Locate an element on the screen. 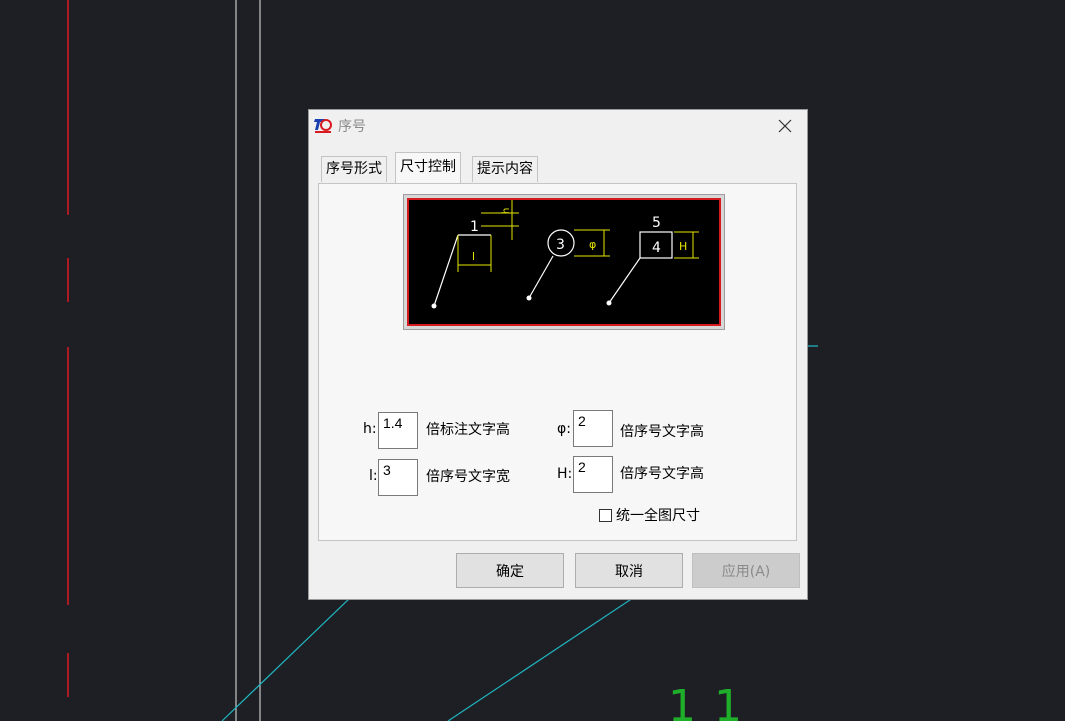 This screenshot has height=721, width=1065. preview-diagram: 1 h l 3 φ 5 4 H is located at coordinates (564, 262).